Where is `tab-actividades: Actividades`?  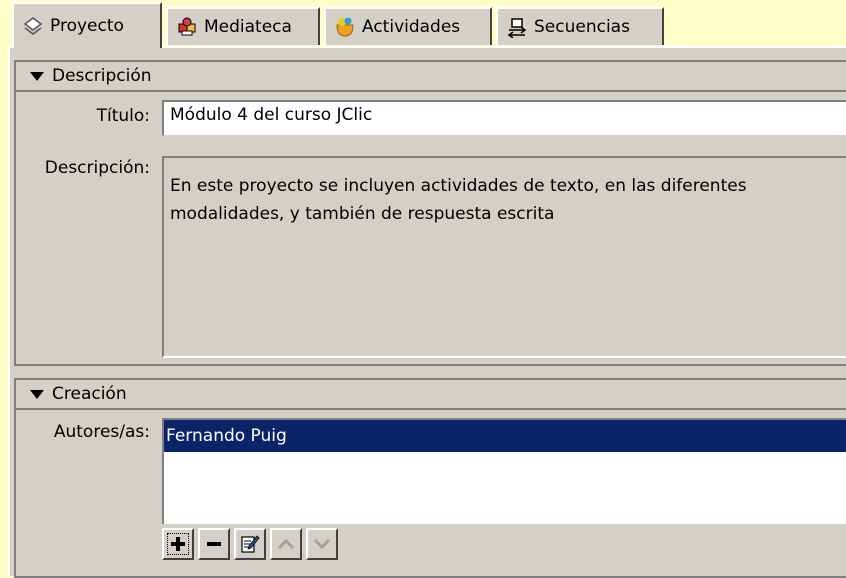
tab-actividades: Actividades is located at coordinates (408, 26).